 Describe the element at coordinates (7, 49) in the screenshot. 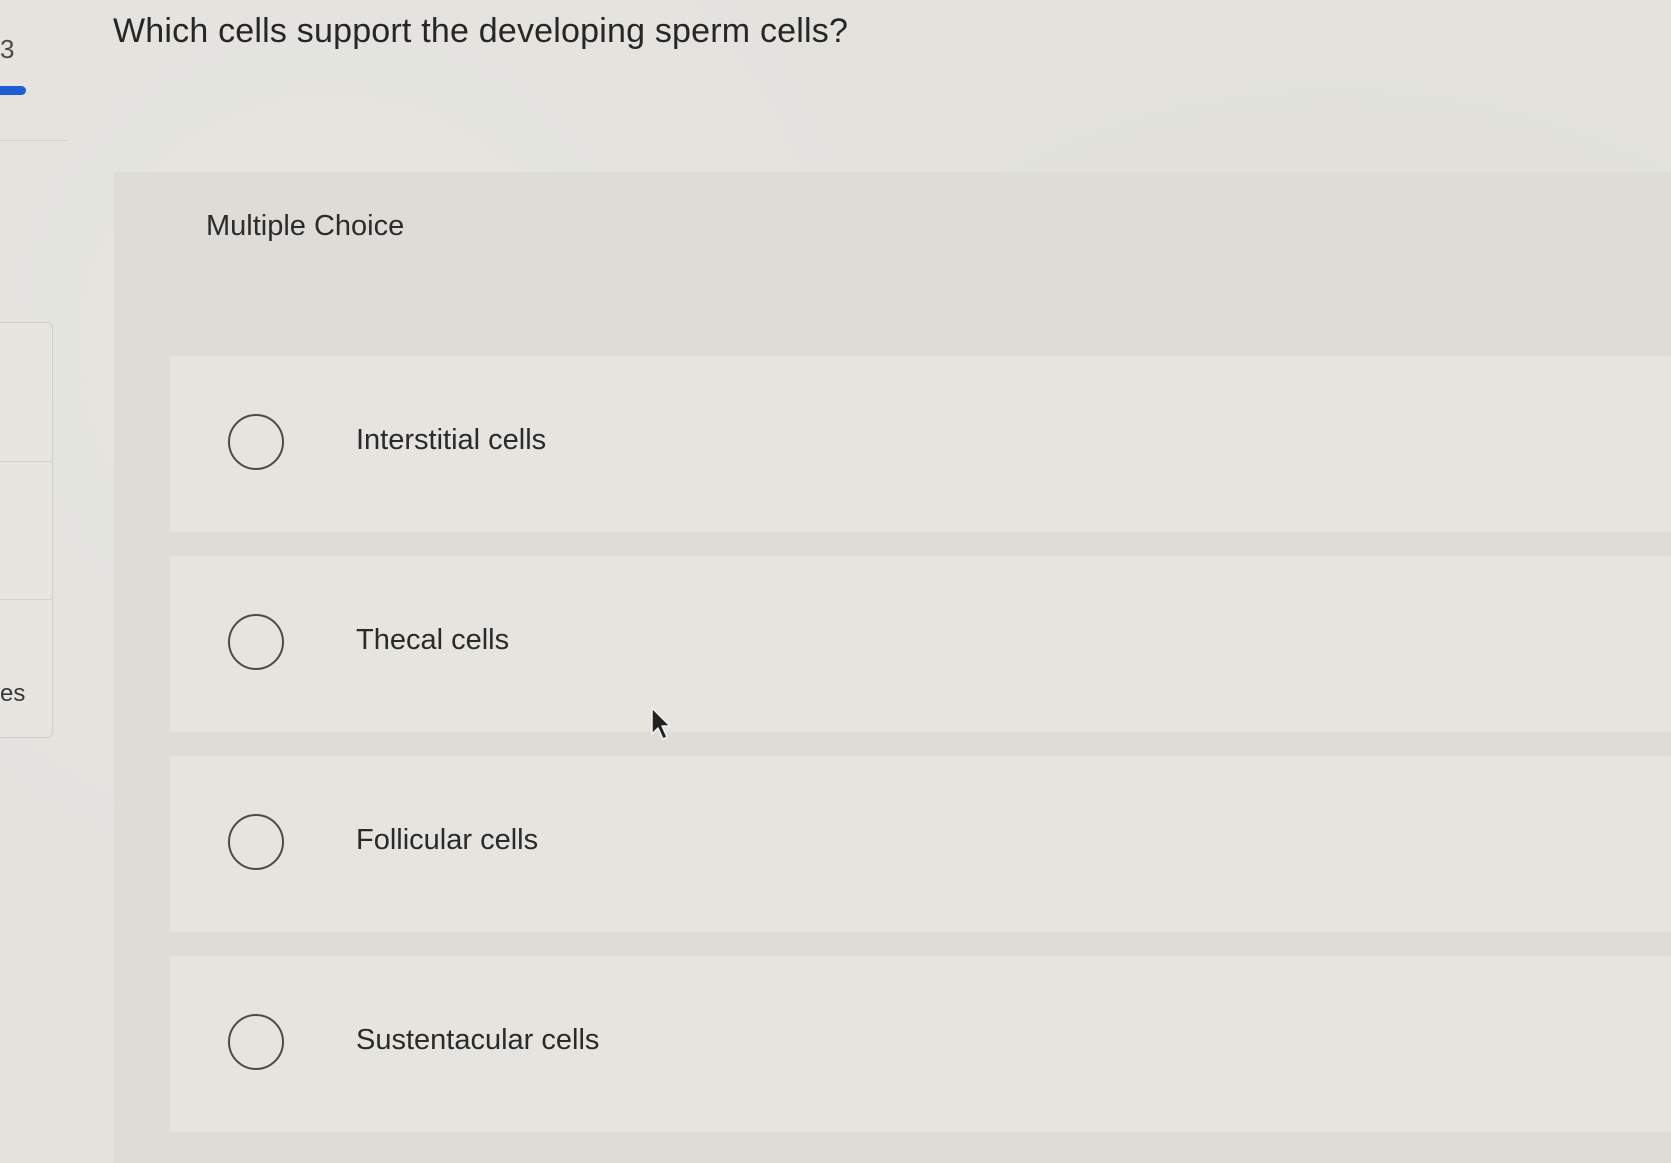

I see `question-number: 3` at that location.